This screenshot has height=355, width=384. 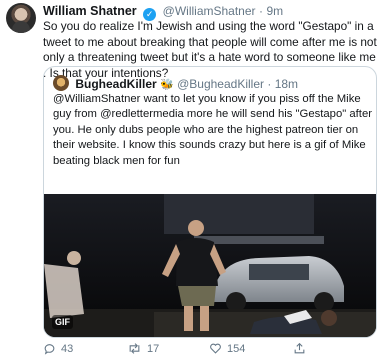 I want to click on tweet-timestamp: 9m, so click(x=274, y=11).